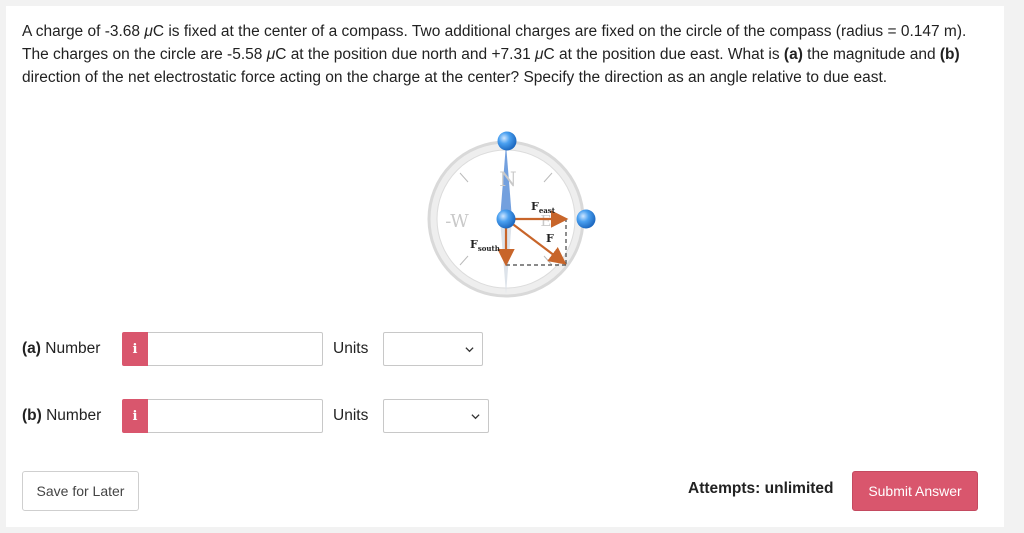 This screenshot has height=533, width=1024. I want to click on part-a-units-select, so click(433, 349).